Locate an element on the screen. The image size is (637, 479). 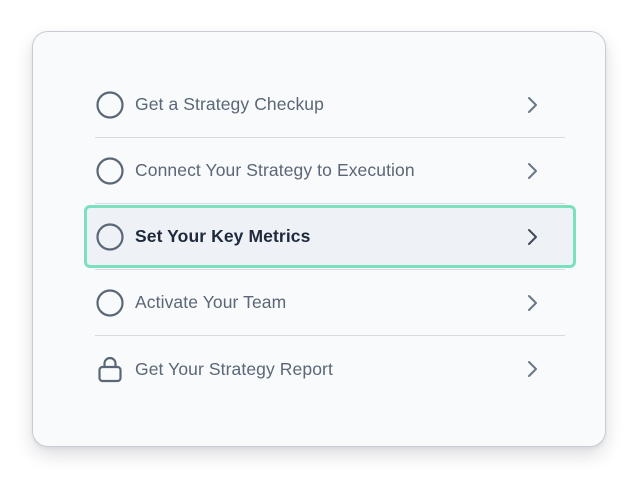
step-label: Activate Your Team is located at coordinates (211, 302).